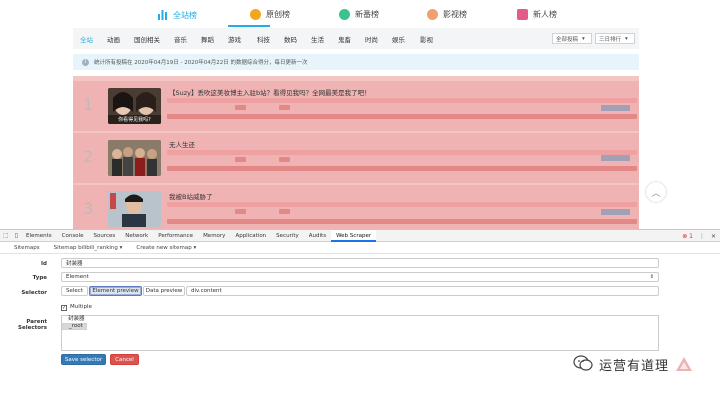 The width and height of the screenshot is (720, 402). I want to click on multiple-checkbox: ✓, so click(64, 308).